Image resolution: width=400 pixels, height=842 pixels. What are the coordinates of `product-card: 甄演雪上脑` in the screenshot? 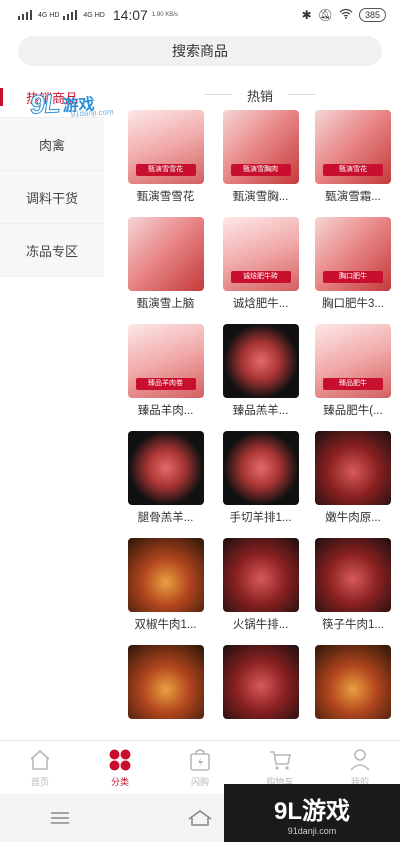 It's located at (165, 270).